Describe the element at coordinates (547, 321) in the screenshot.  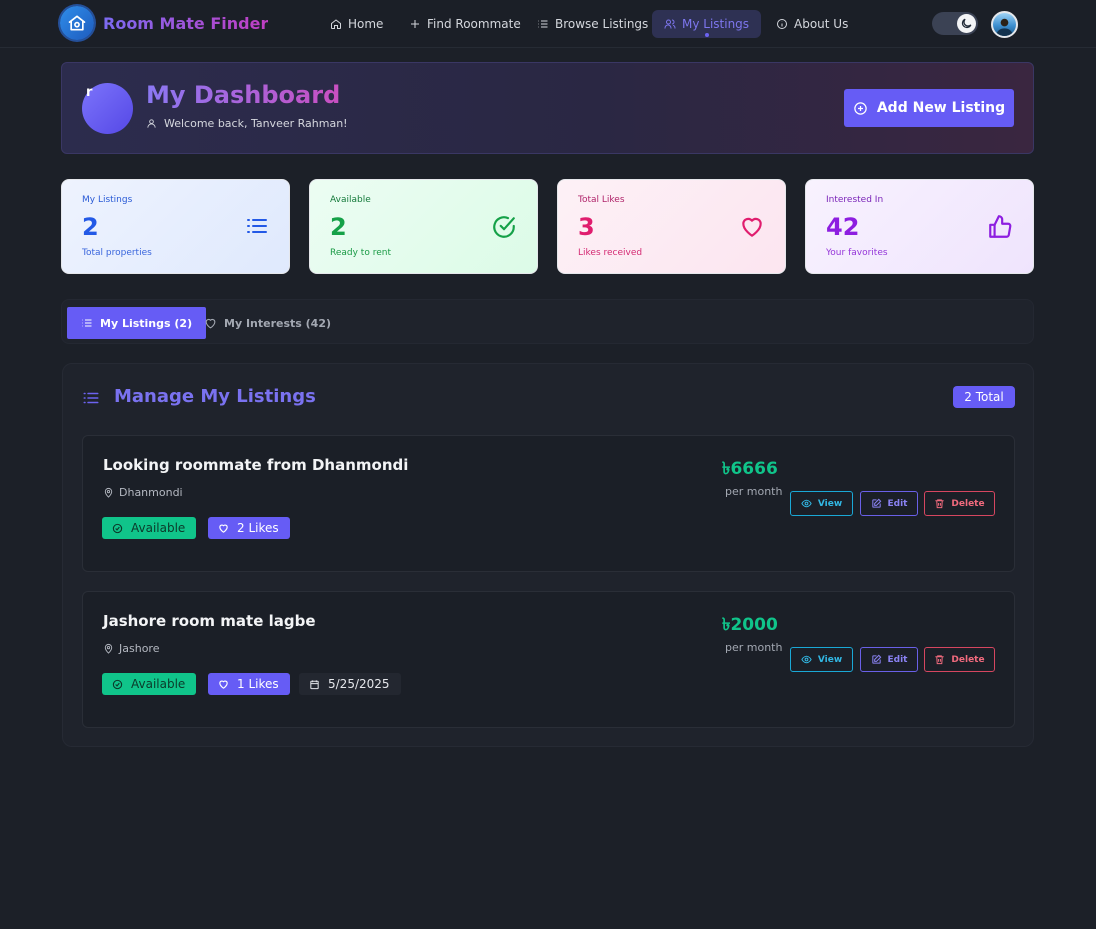
I see `listing-tabs: My Listings (2) My Interests (42)` at that location.